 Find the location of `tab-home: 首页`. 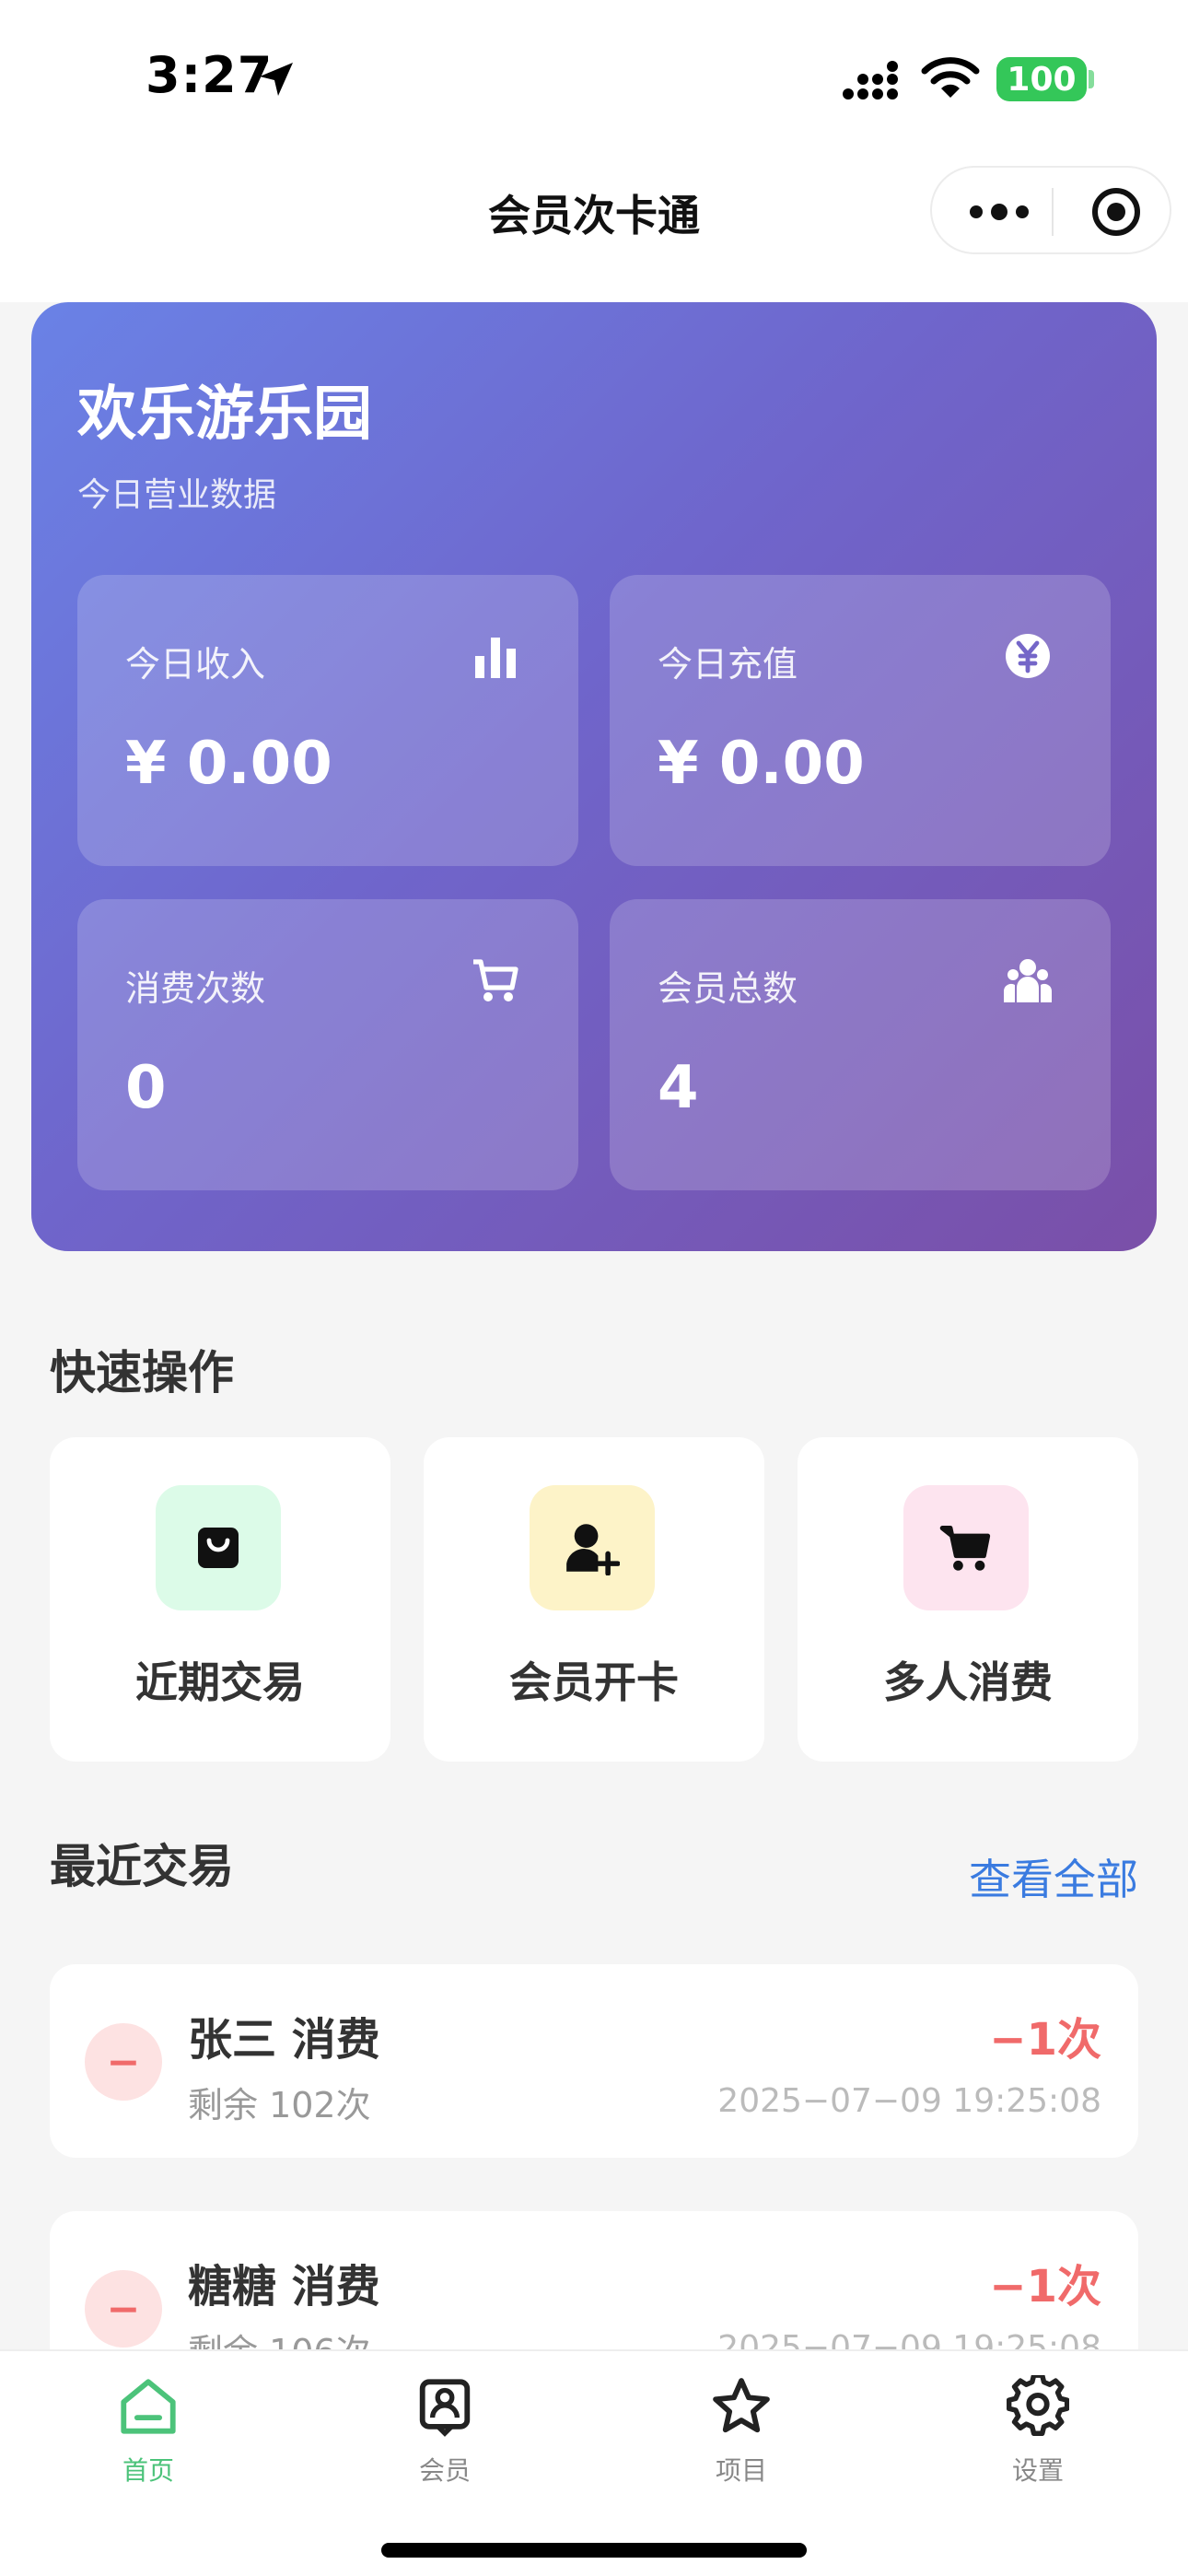

tab-home: 首页 is located at coordinates (148, 2426).